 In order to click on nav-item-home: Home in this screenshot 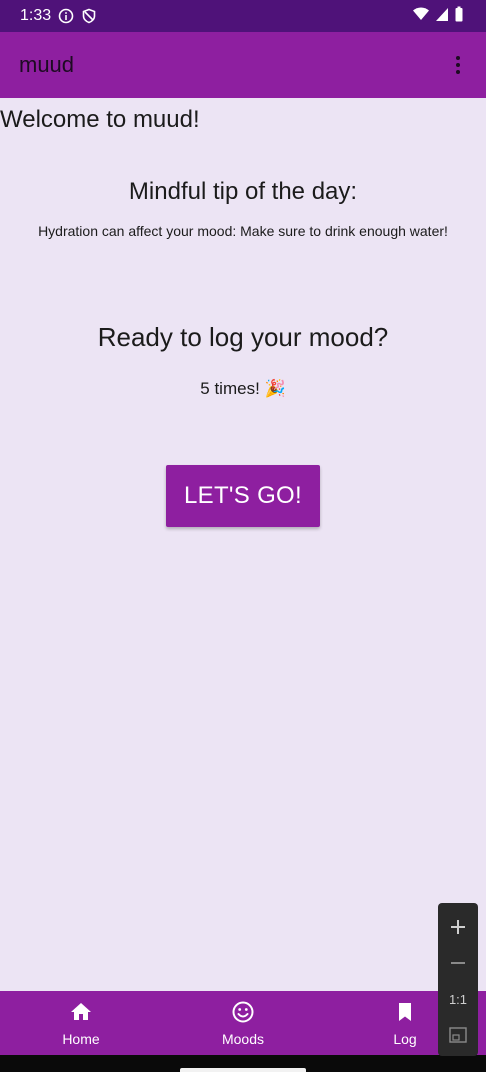, I will do `click(81, 1023)`.